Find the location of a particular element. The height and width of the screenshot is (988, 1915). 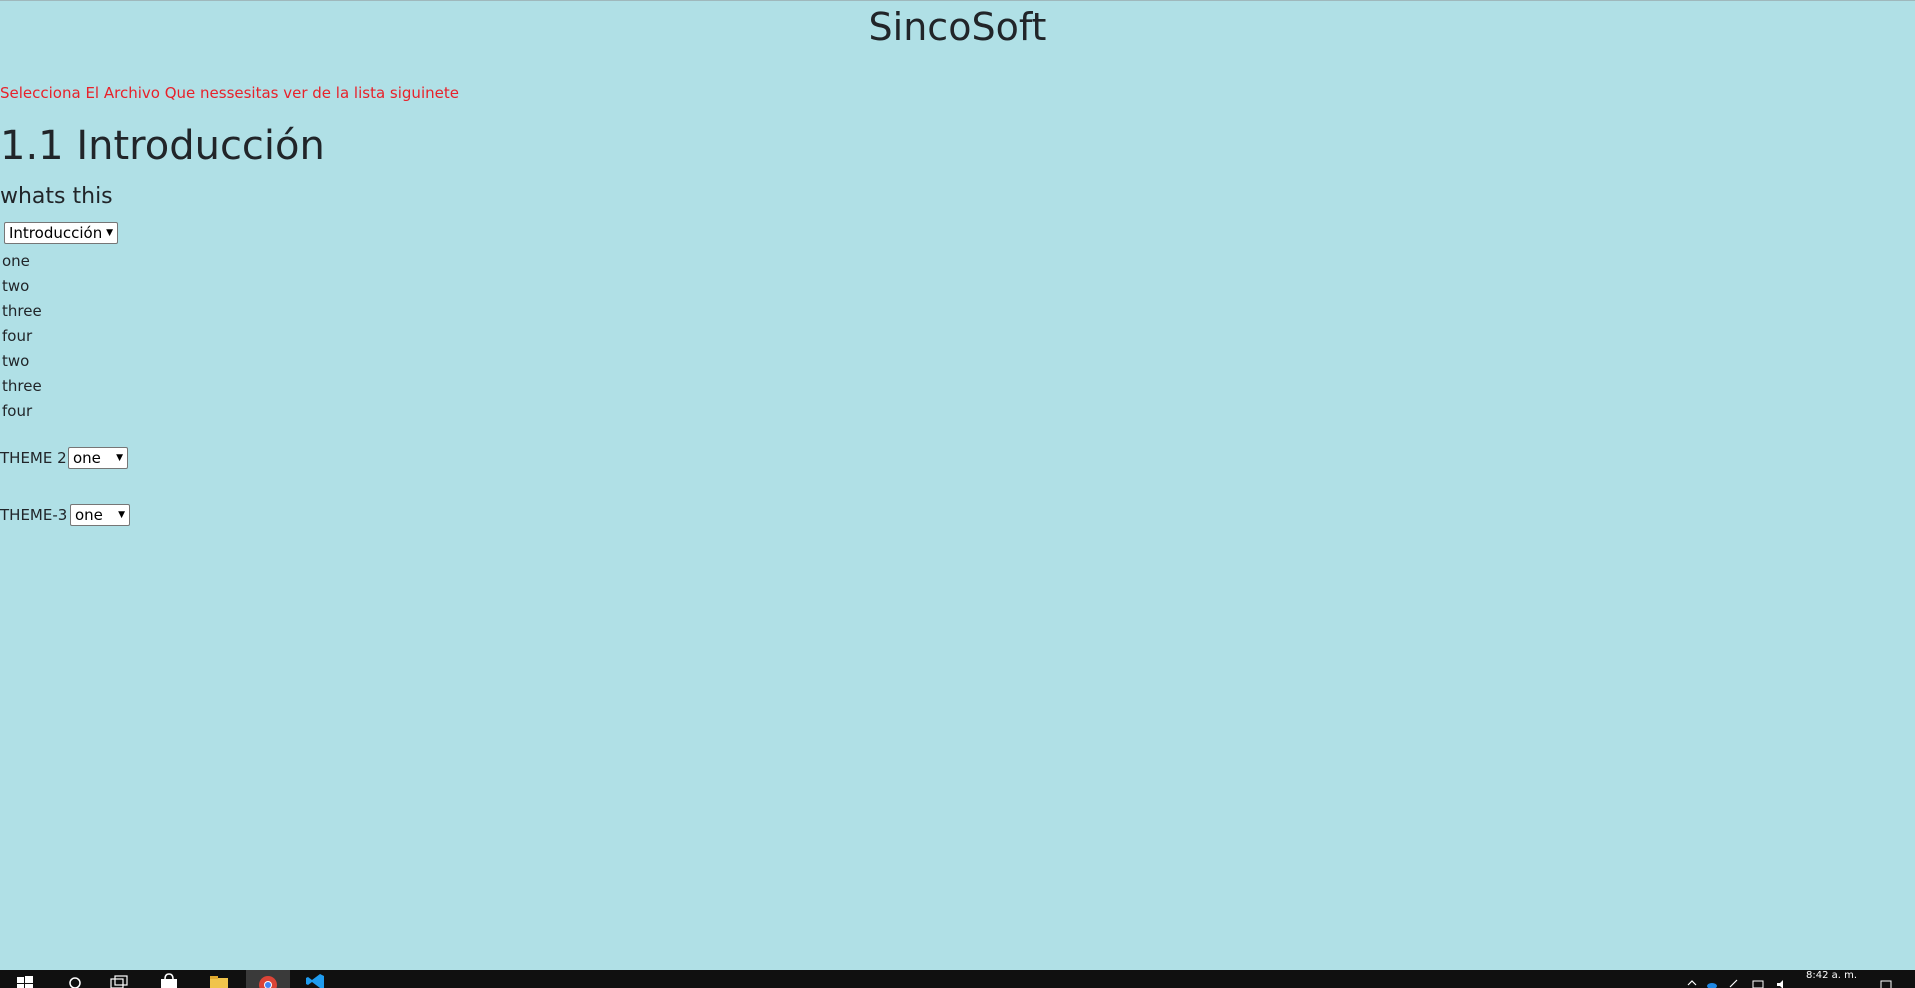

theme2-label: THEME 2 is located at coordinates (33, 458).